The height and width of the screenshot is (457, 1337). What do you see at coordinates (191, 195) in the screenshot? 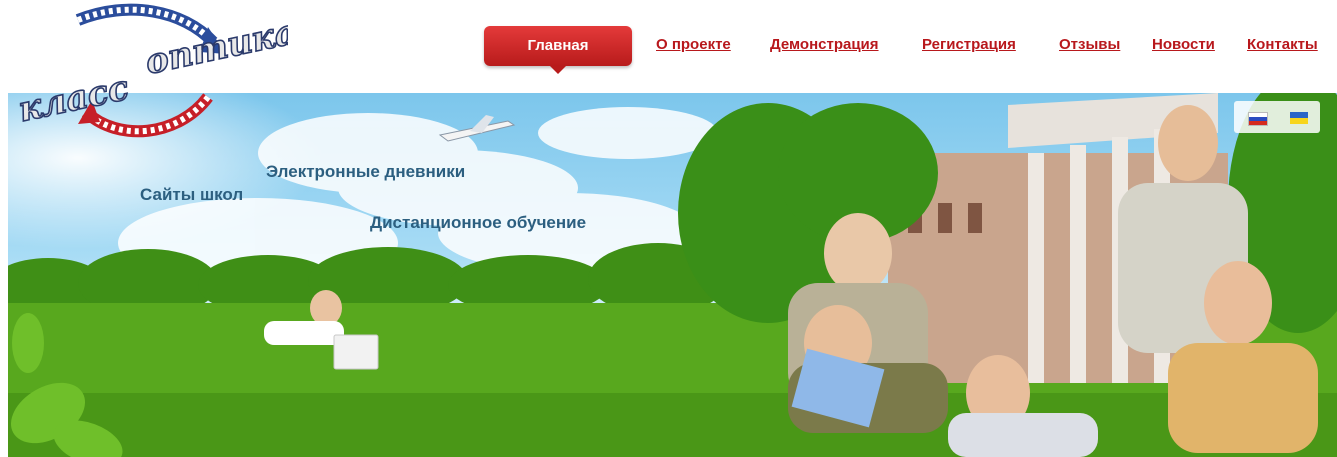
I see `tagline-school-sites: Сайты школ` at bounding box center [191, 195].